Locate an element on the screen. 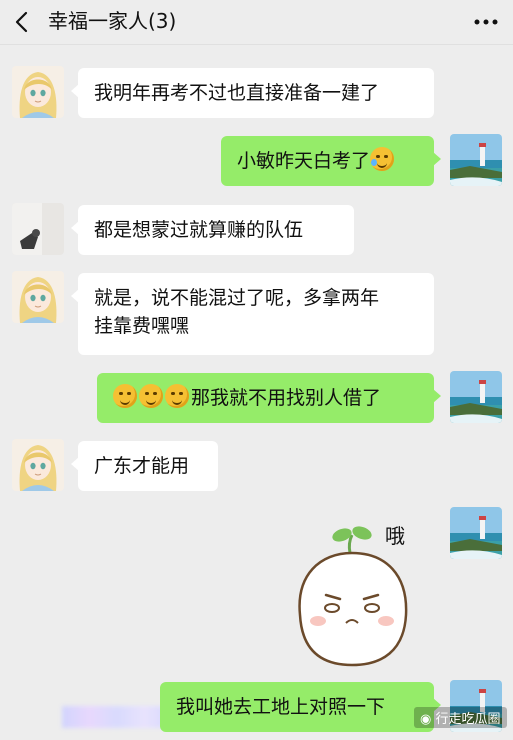 Image resolution: width=513 pixels, height=740 pixels. message-text-line: 就是，说不能混过了呢，多拿两年 is located at coordinates (237, 298).